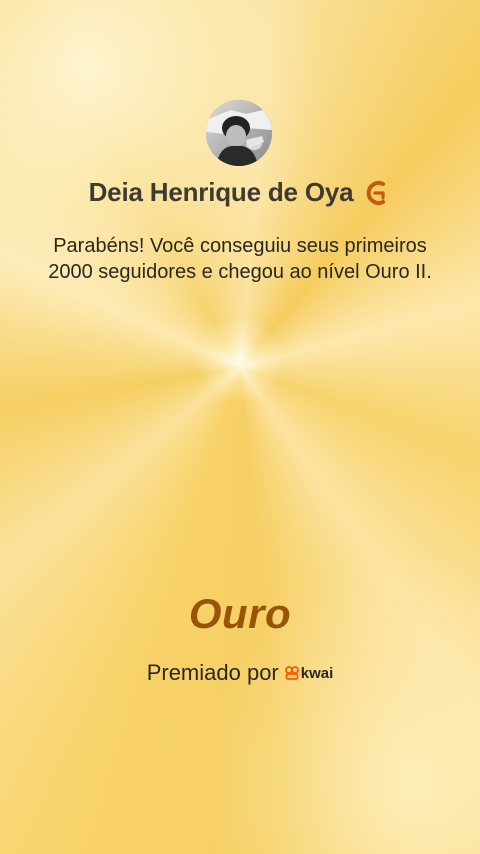 The image size is (480, 854). What do you see at coordinates (240, 360) in the screenshot?
I see `light-glare` at bounding box center [240, 360].